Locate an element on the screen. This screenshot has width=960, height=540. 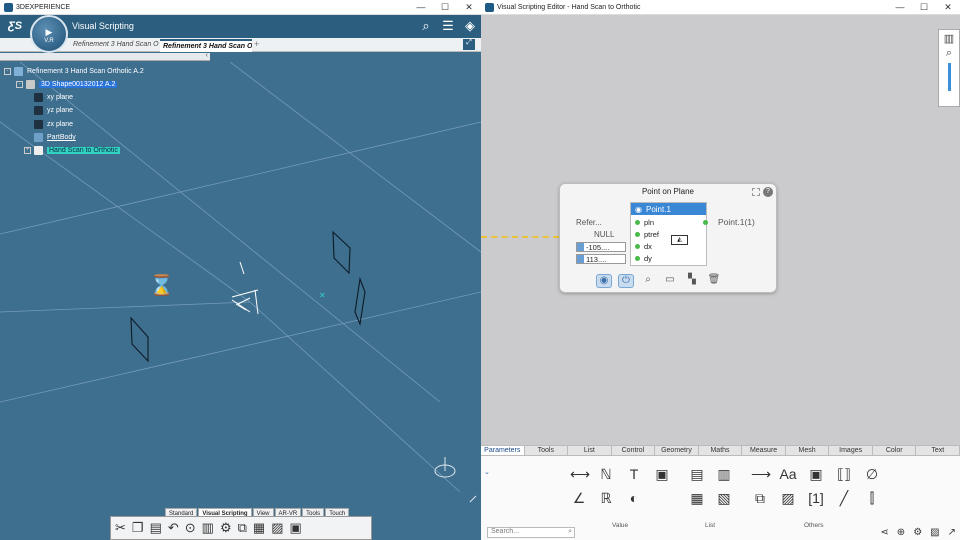
tab-measure: Measure is located at coordinates (764, 450).